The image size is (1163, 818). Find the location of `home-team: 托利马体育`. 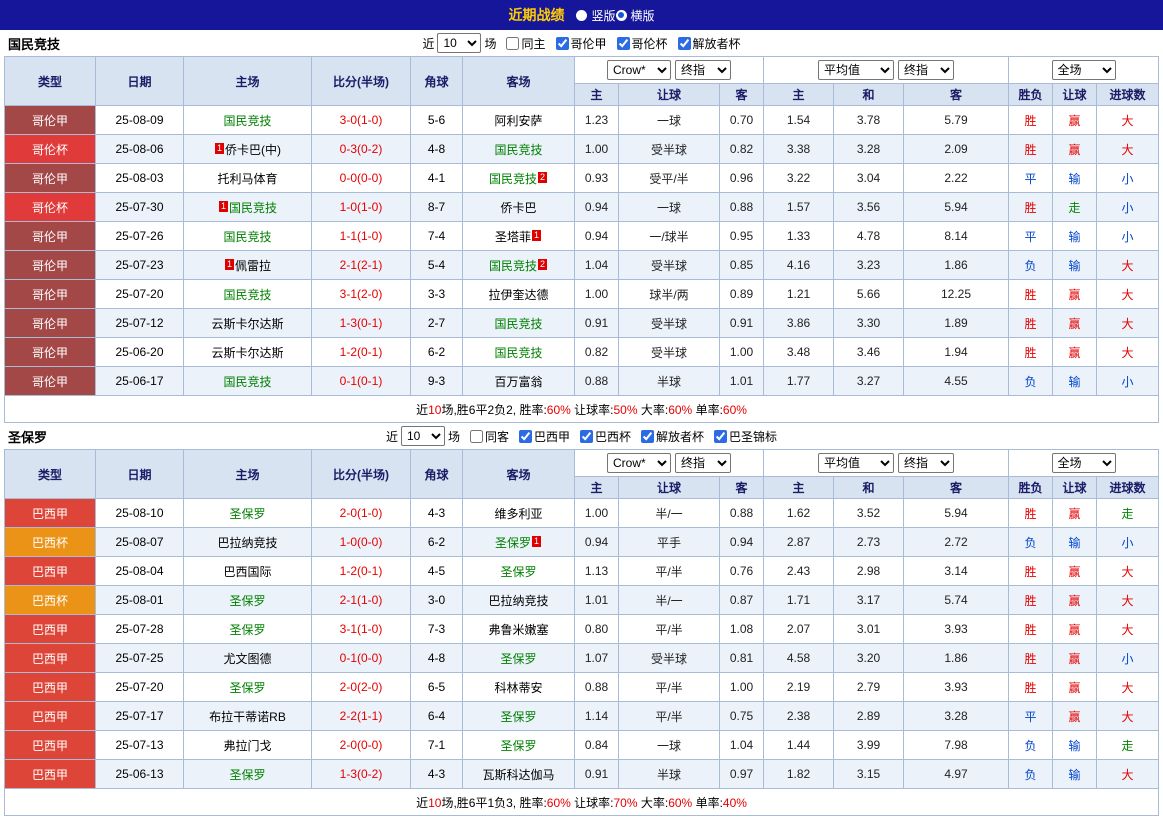

home-team: 托利马体育 is located at coordinates (247, 178).